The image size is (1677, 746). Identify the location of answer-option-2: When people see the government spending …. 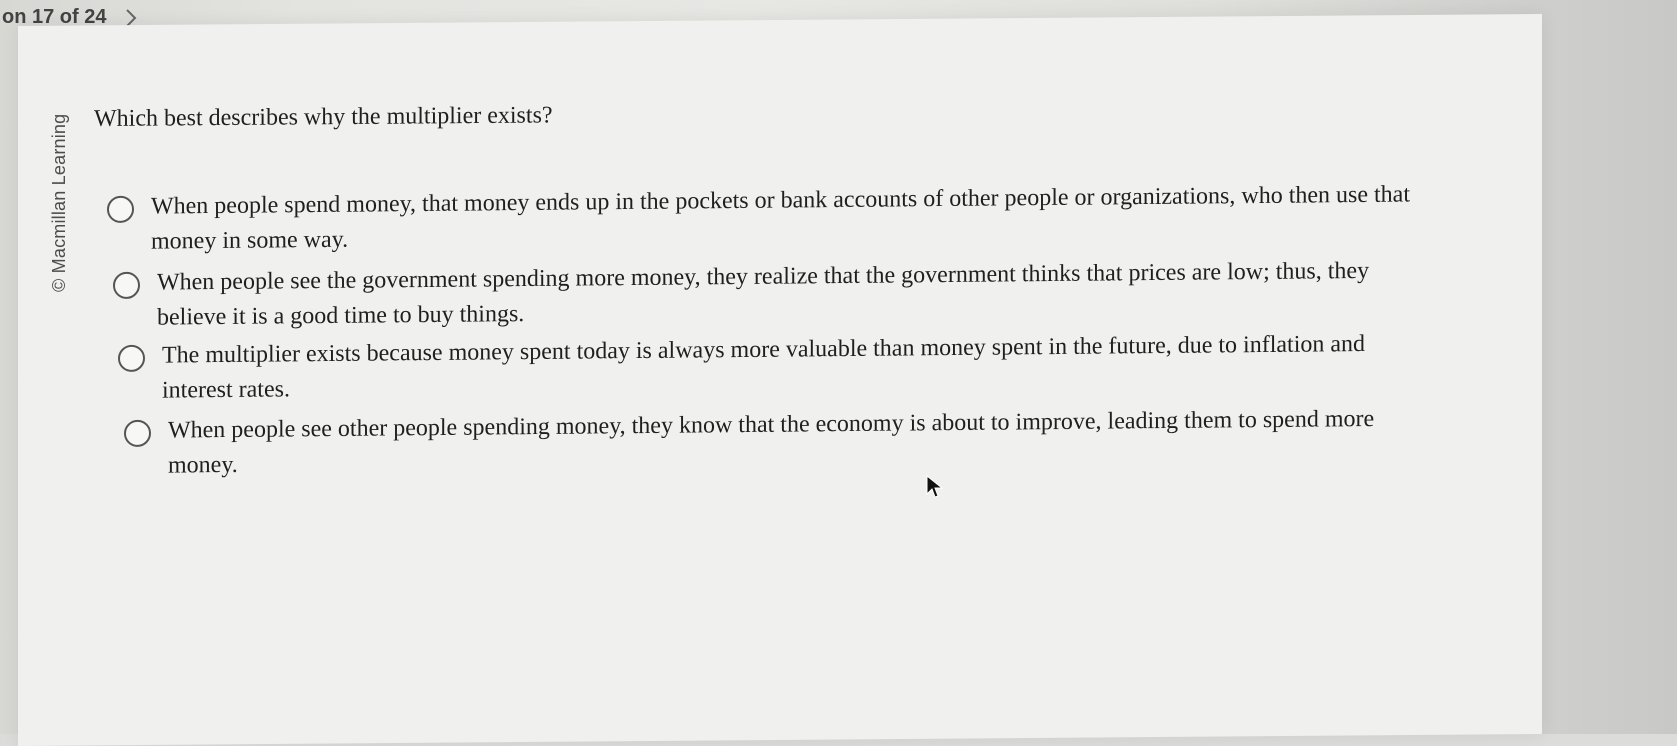
(765, 294).